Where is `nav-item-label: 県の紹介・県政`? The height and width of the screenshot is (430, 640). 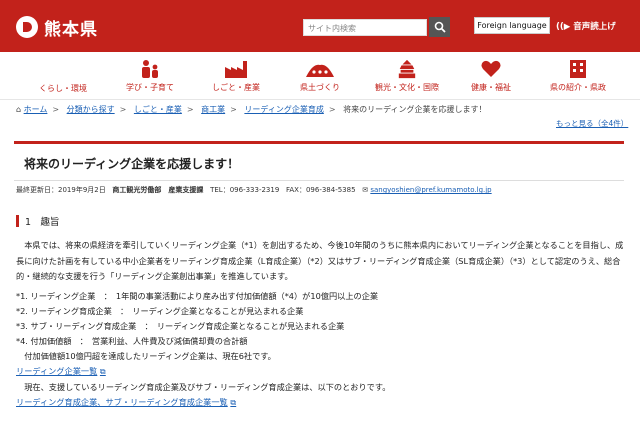
nav-item-label: 県の紹介・県政 is located at coordinates (578, 87).